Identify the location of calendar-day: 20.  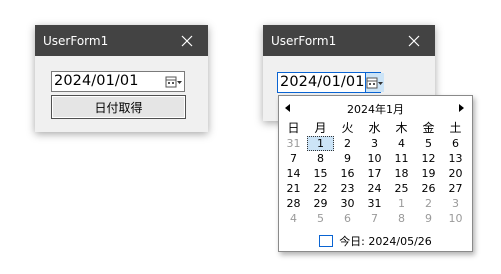
(455, 173).